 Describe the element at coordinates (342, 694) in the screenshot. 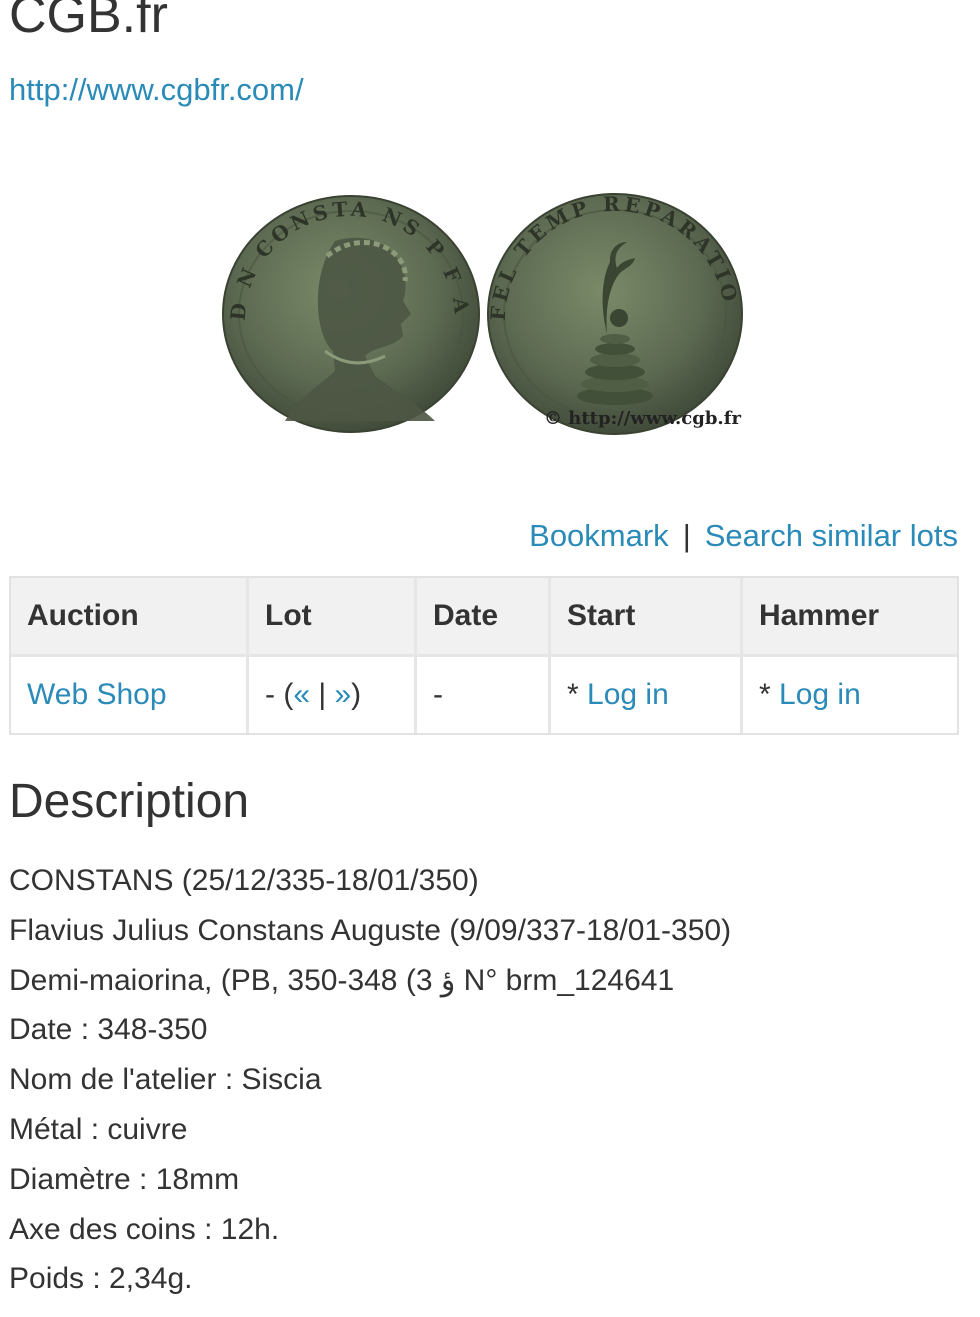

I see `next-lot-link: »` at that location.